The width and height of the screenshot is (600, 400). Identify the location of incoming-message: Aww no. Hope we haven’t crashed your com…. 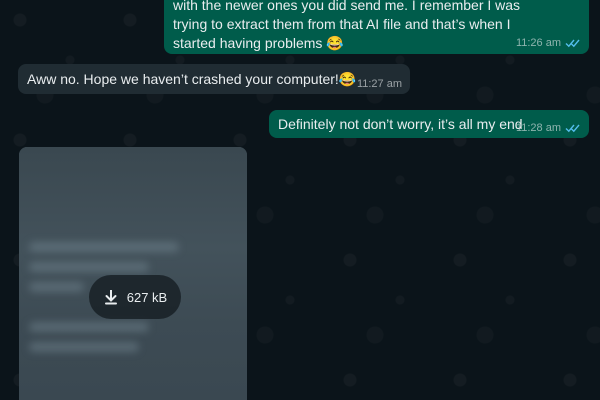
(214, 79).